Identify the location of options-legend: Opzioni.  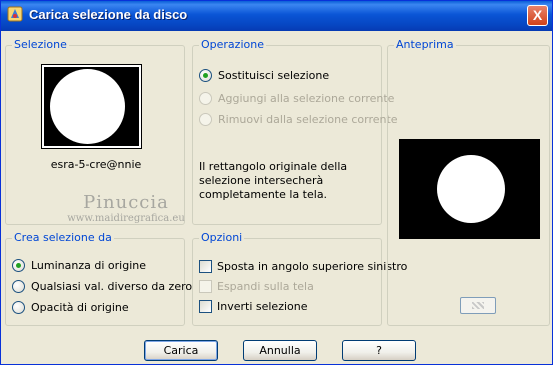
(222, 237).